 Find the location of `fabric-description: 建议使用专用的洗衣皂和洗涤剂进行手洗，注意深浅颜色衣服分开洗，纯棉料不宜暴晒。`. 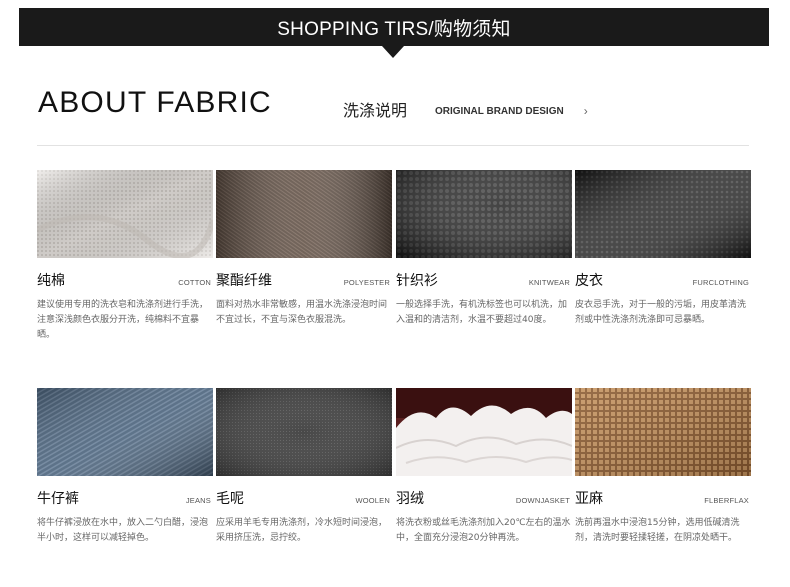

fabric-description: 建议使用专用的洗衣皂和洗涤剂进行手洗，注意深浅颜色衣服分开洗，纯棉料不宜暴晒。 is located at coordinates (123, 320).